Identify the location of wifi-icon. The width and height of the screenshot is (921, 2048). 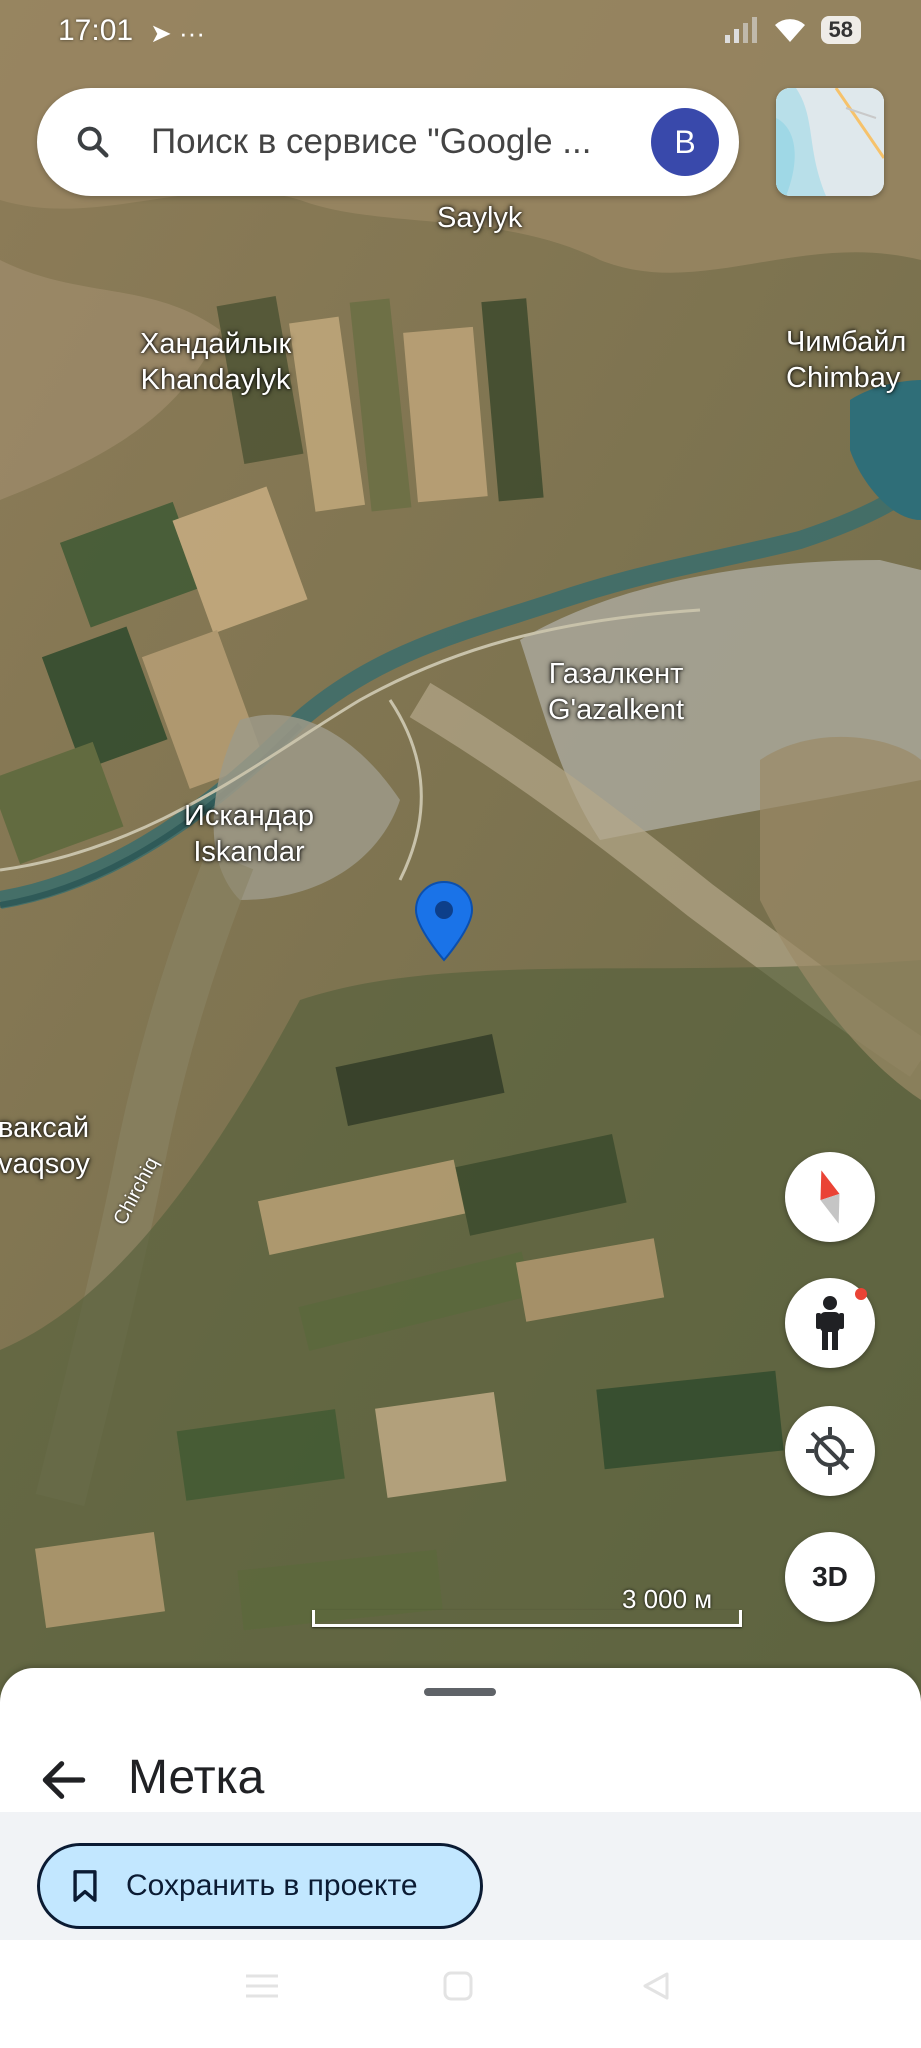
(789, 30).